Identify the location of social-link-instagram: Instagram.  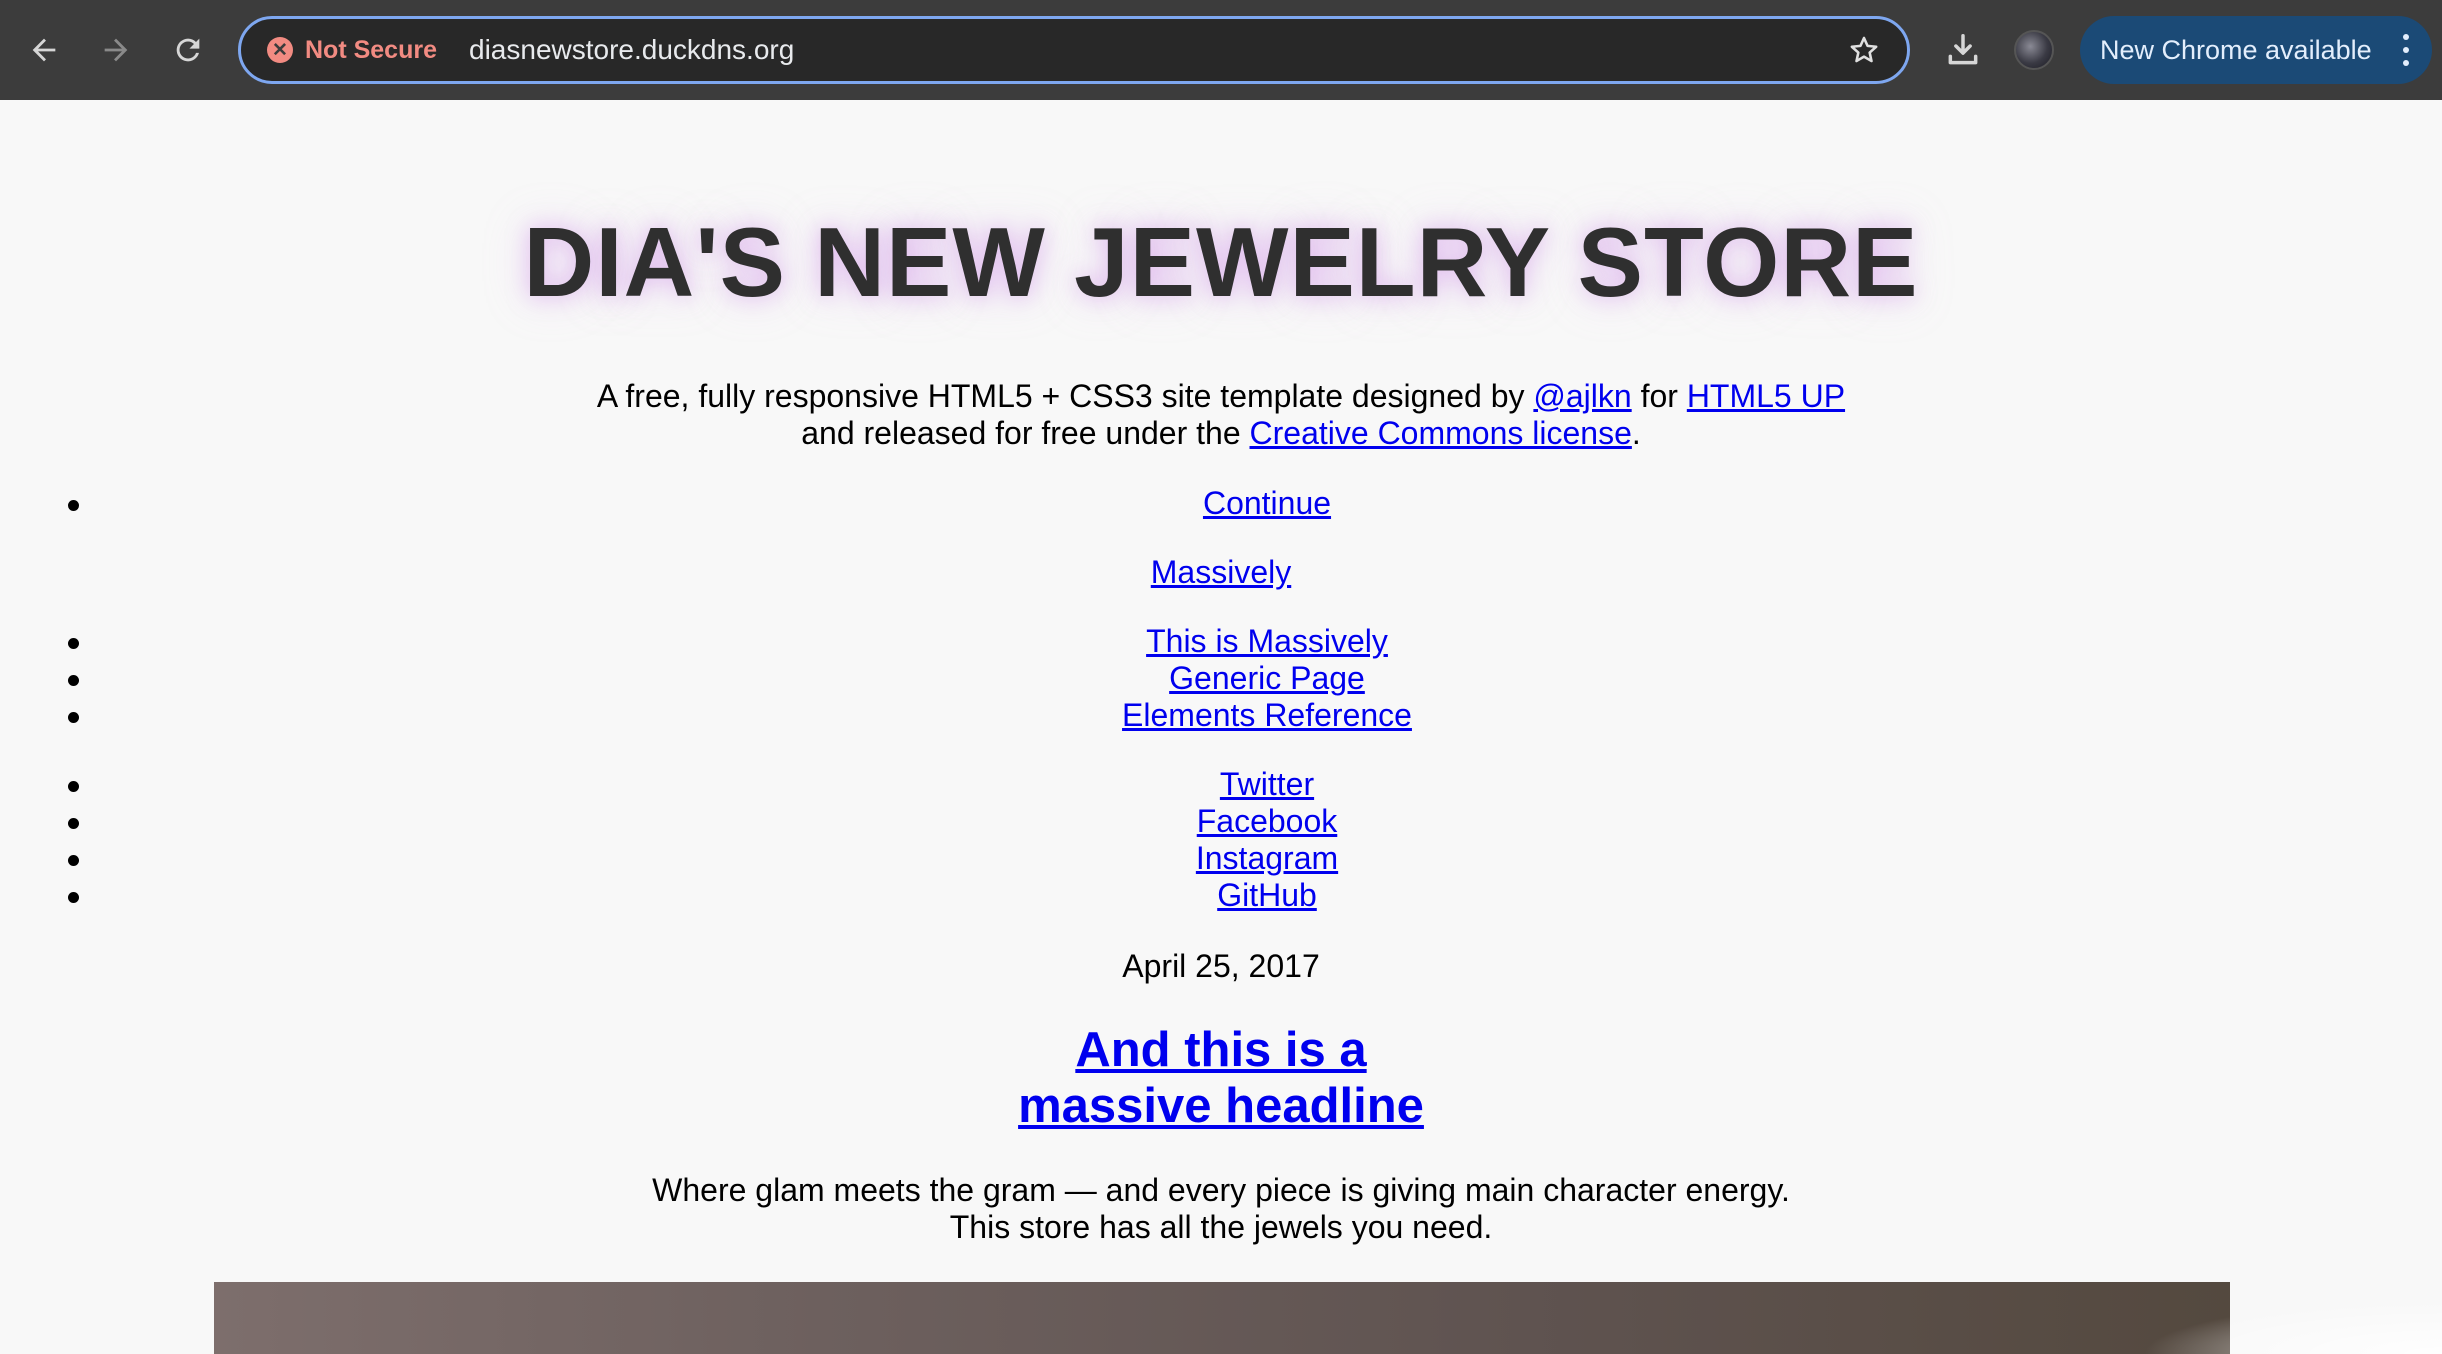
(1267, 858).